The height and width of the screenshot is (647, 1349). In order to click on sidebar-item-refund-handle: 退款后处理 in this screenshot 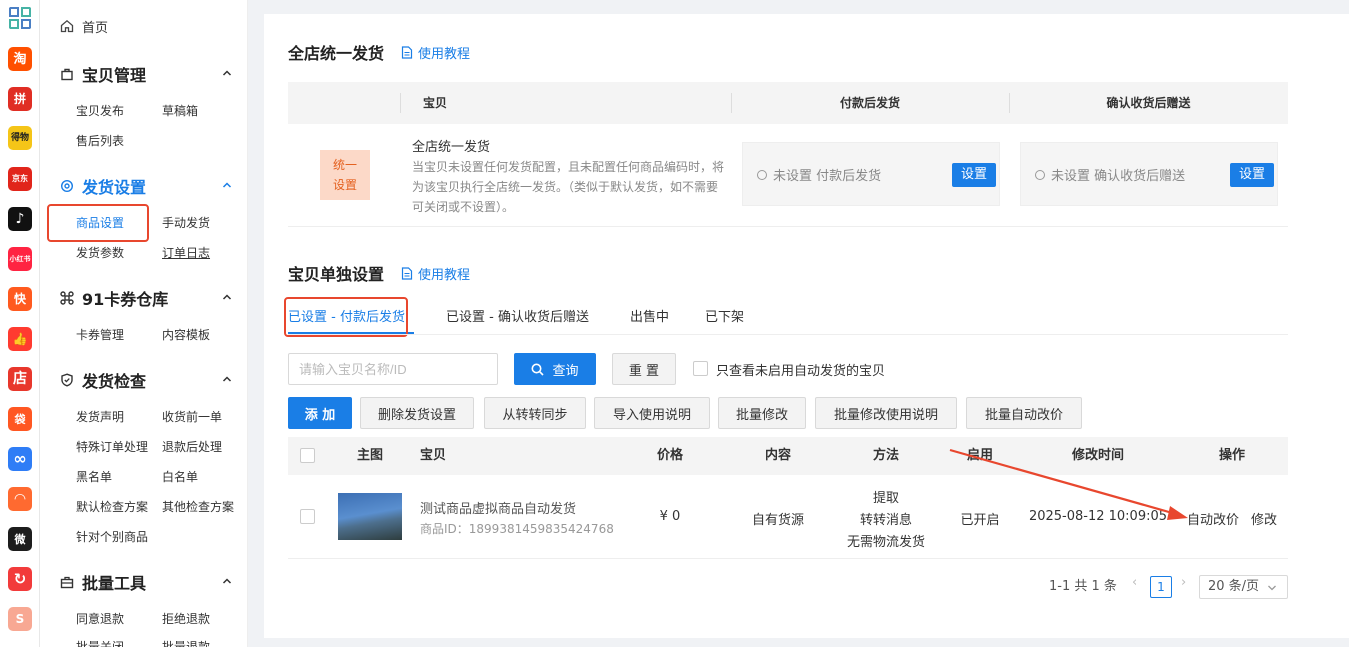, I will do `click(192, 446)`.